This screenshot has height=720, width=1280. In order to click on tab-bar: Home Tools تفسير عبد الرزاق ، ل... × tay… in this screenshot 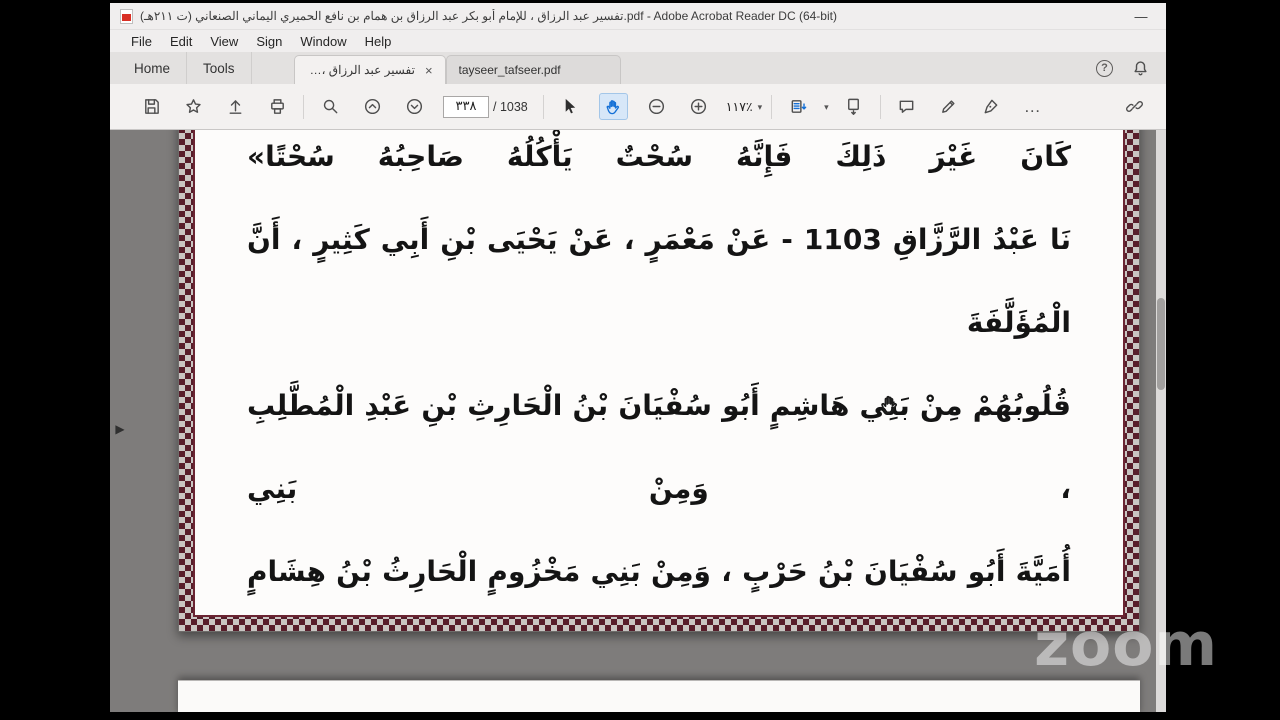, I will do `click(638, 68)`.